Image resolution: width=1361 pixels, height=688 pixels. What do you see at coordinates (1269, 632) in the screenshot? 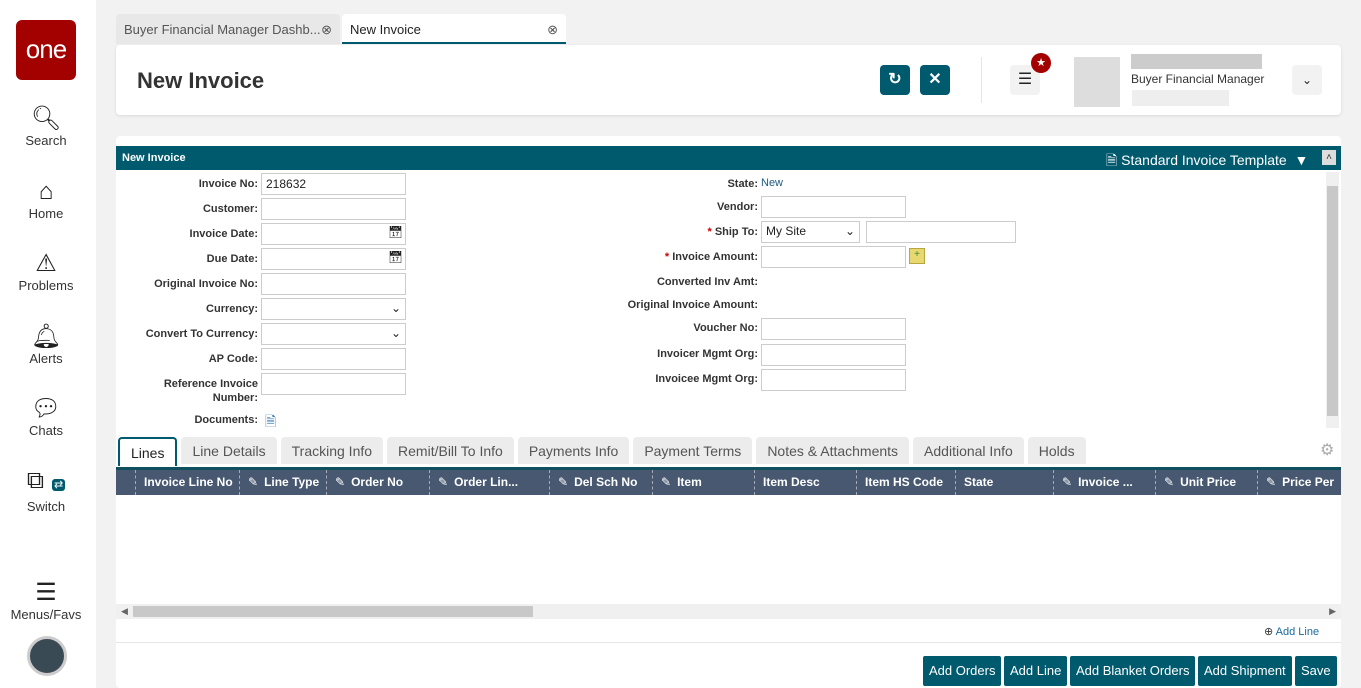
I see `plus-circle-icon: ⊕` at bounding box center [1269, 632].